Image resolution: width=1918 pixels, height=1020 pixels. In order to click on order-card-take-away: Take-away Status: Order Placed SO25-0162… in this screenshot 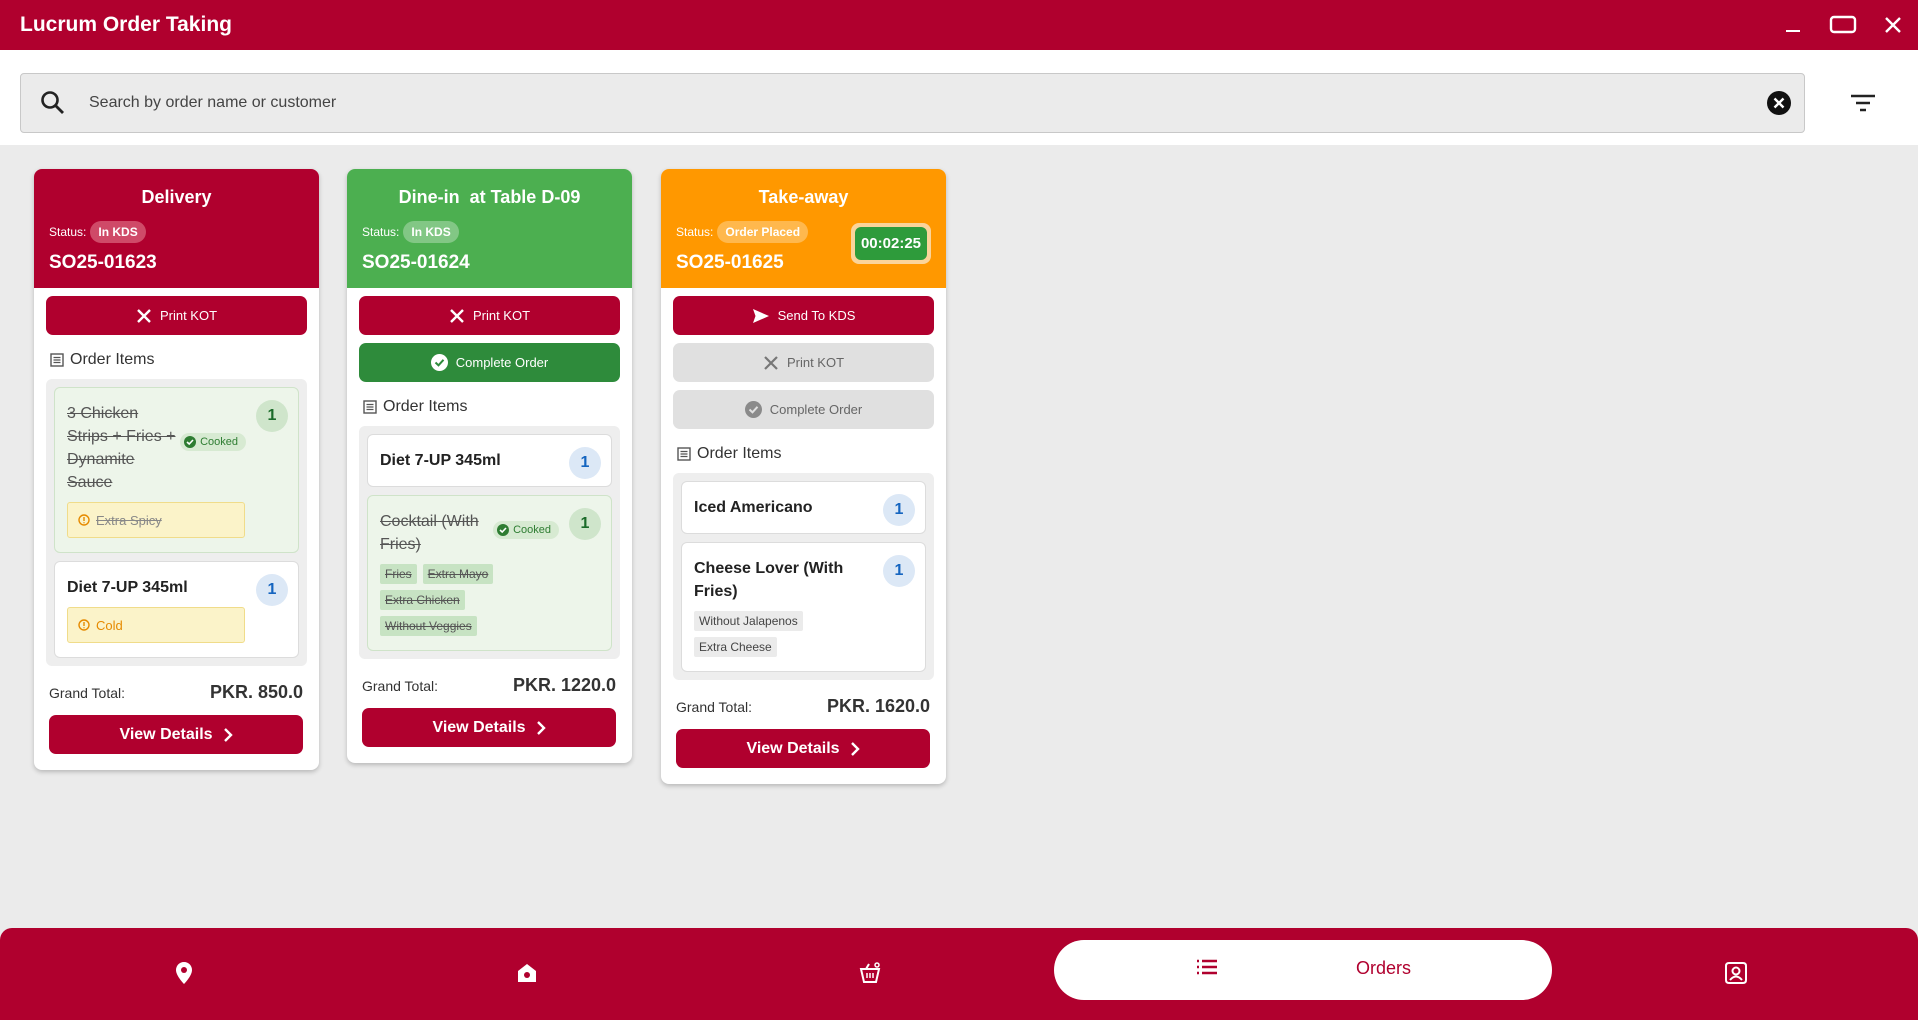, I will do `click(803, 476)`.